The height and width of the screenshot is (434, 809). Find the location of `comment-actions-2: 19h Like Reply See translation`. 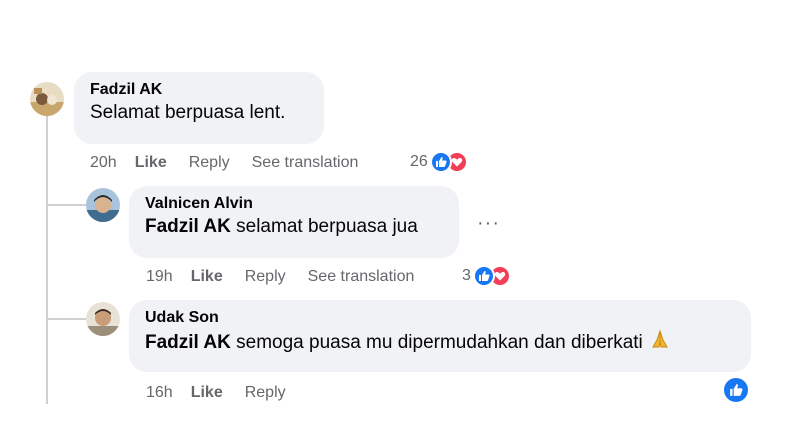

comment-actions-2: 19h Like Reply See translation is located at coordinates (280, 277).